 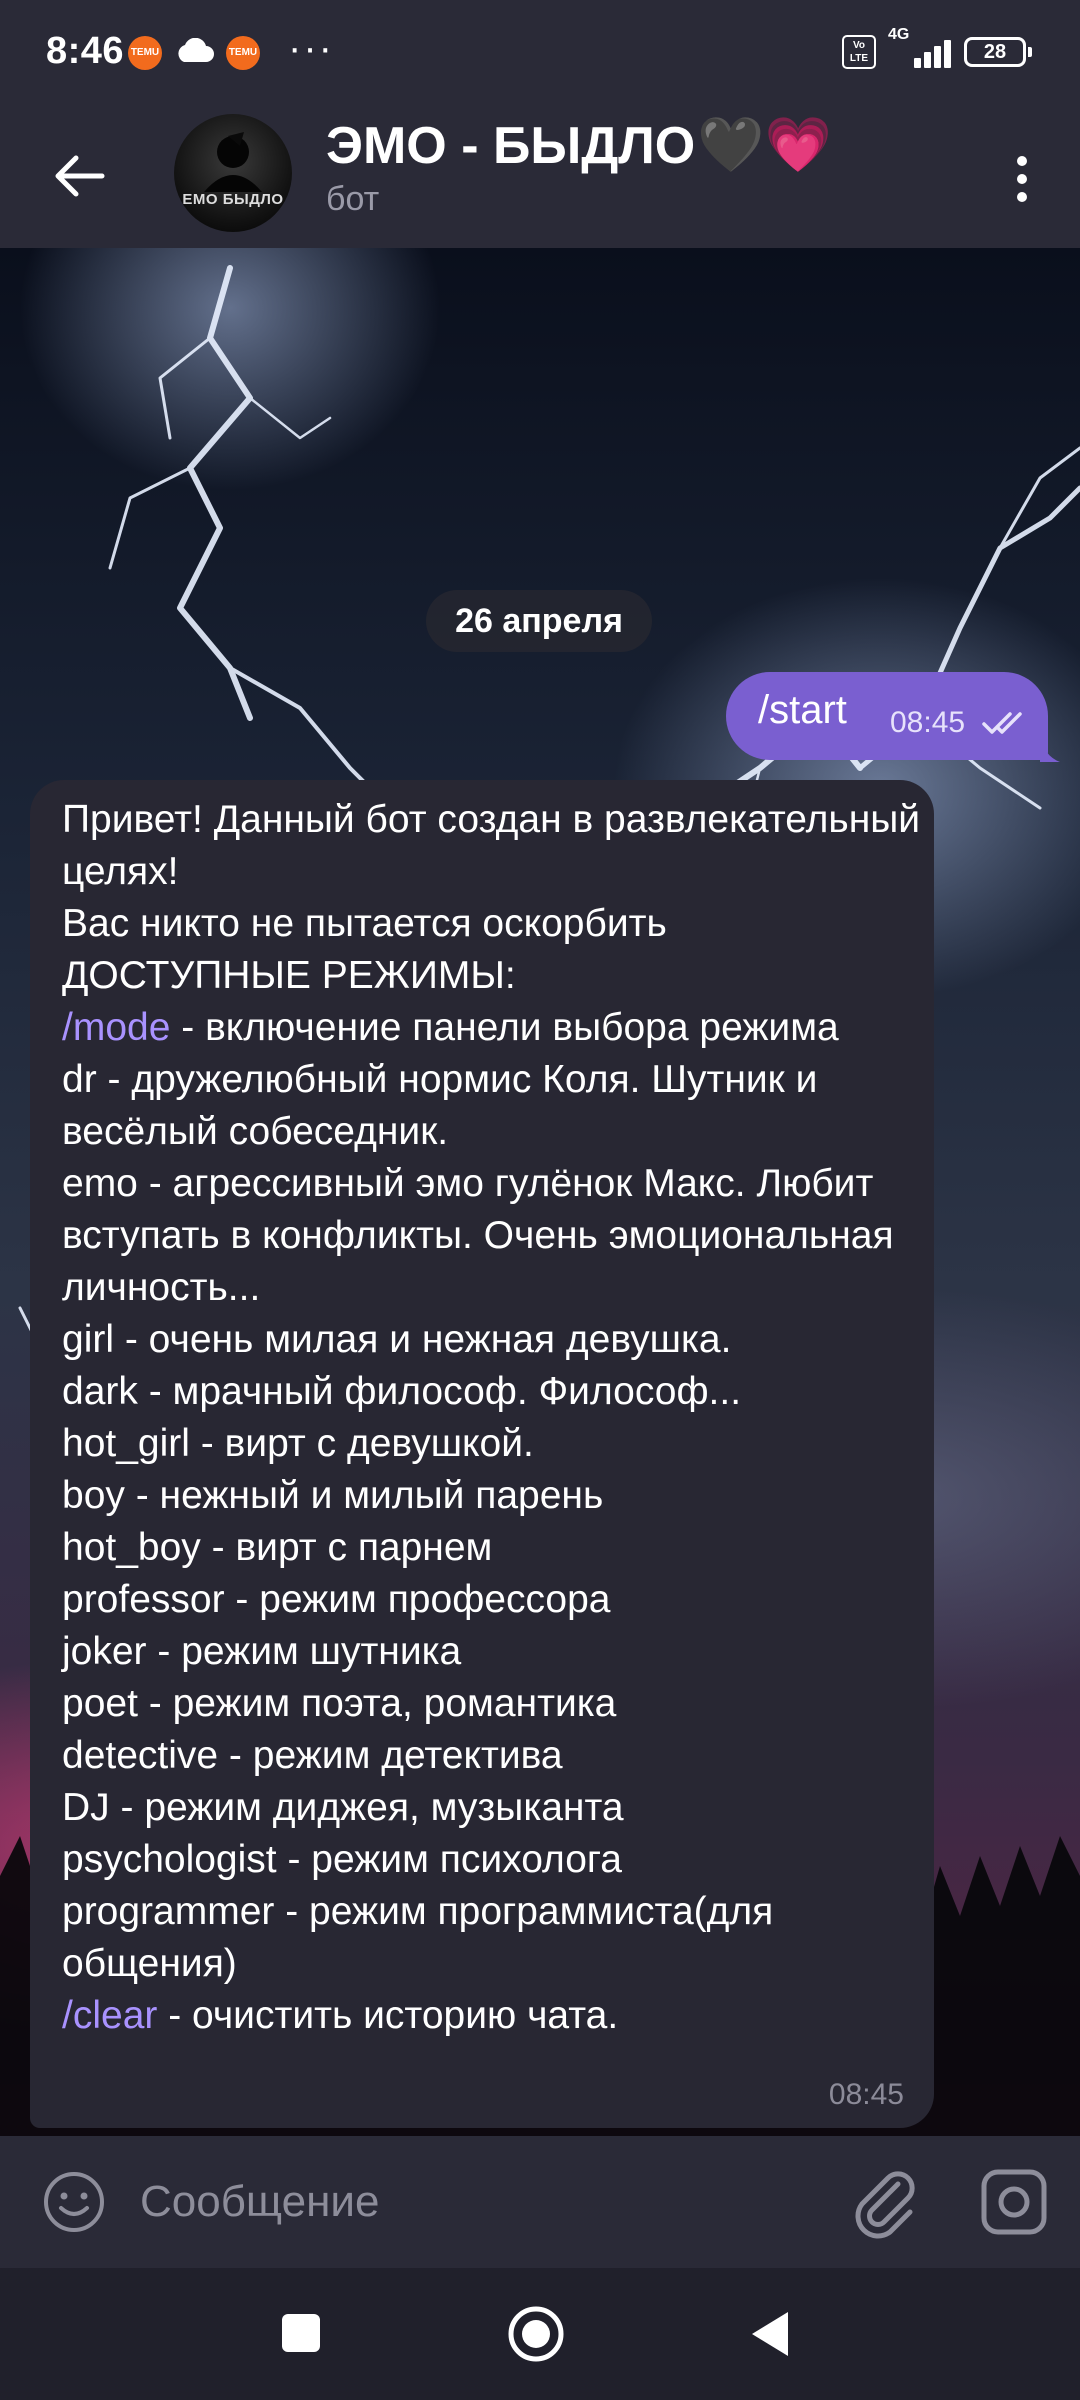 I want to click on message-line: ДОСТУПНЫЕ РЕЖИМЫ:, so click(x=289, y=975).